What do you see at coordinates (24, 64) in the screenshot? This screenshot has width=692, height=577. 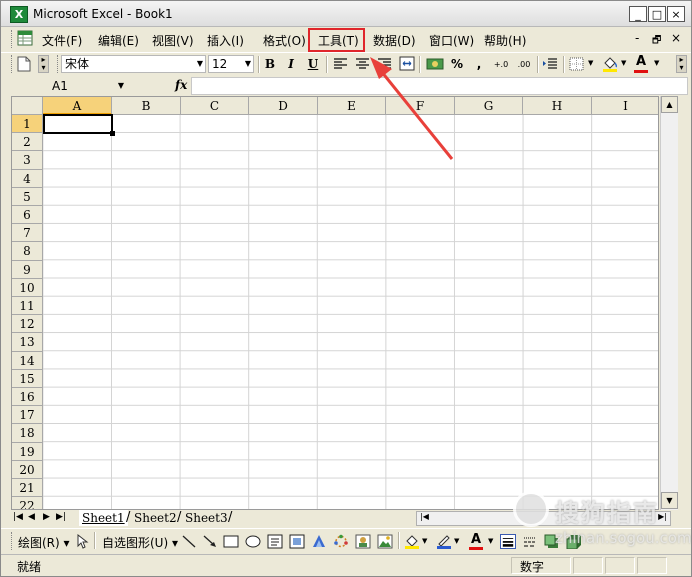 I see `new-document-icon` at bounding box center [24, 64].